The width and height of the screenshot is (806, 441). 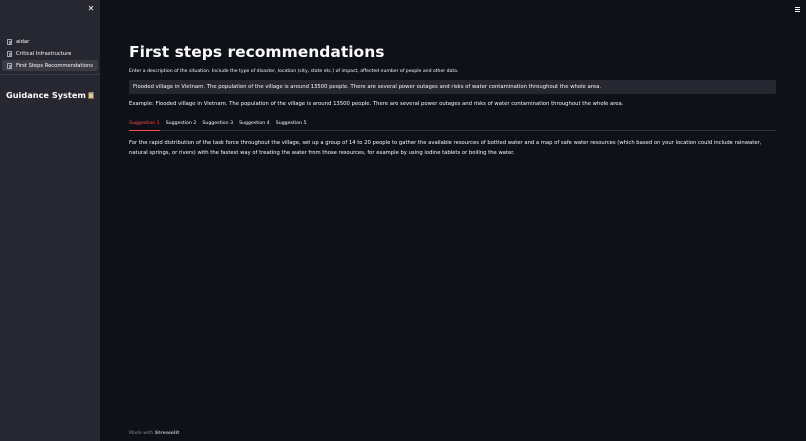 What do you see at coordinates (257, 52) in the screenshot?
I see `page-title: First steps recommendations` at bounding box center [257, 52].